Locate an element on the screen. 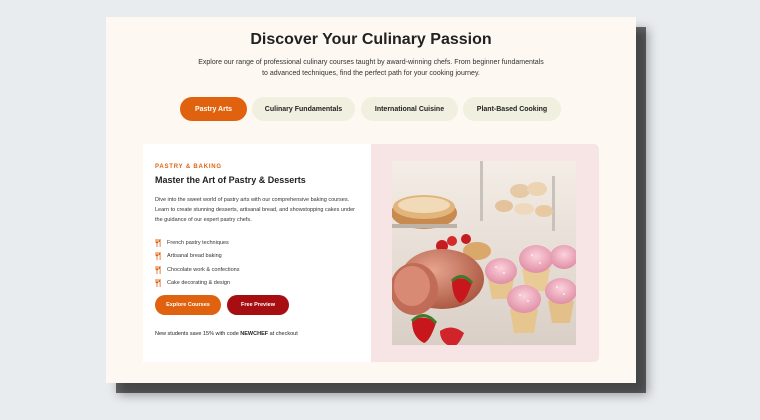 The height and width of the screenshot is (420, 760). promo-prefix: New students save 15% with code is located at coordinates (198, 334).